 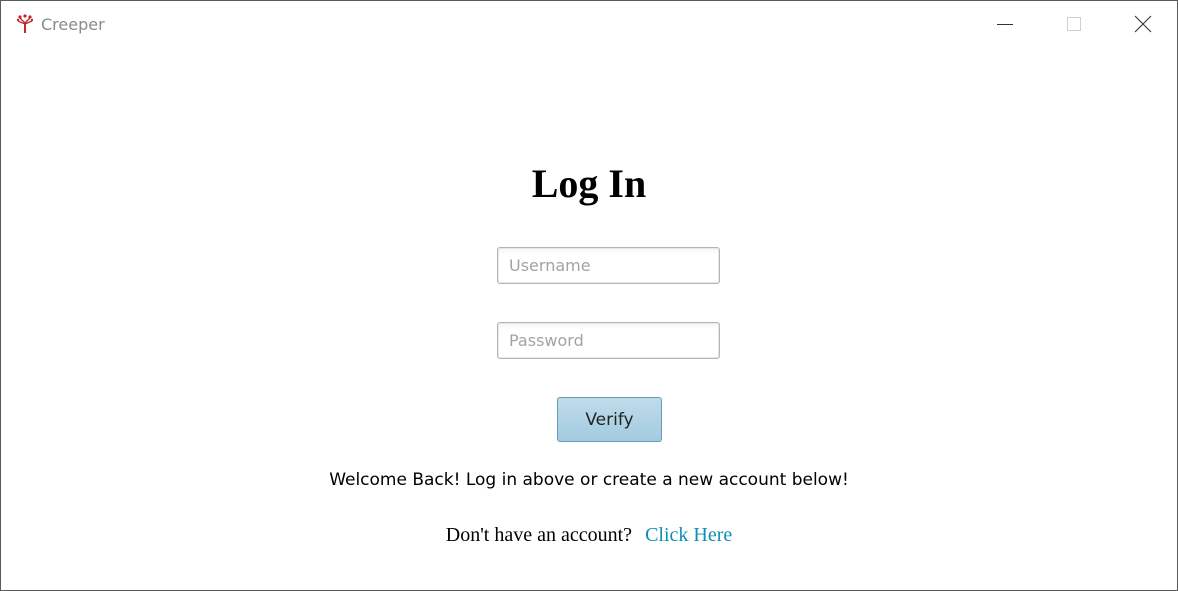 I want to click on close-button, so click(x=1143, y=24).